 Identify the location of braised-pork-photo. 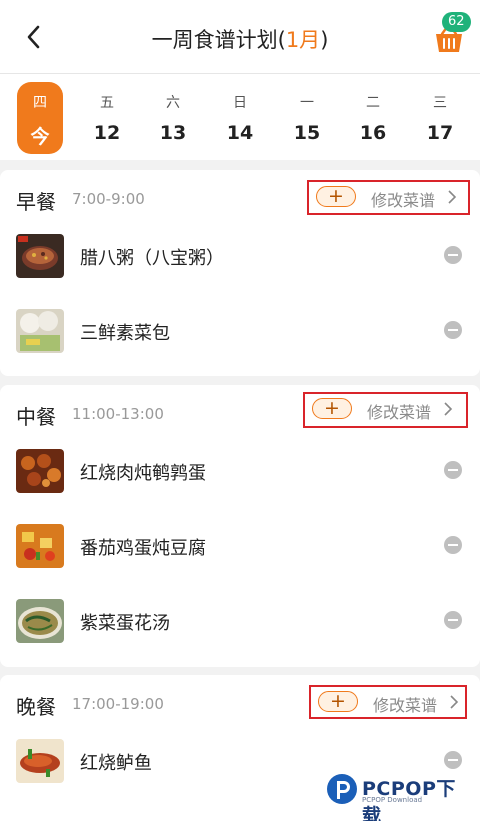
(40, 471).